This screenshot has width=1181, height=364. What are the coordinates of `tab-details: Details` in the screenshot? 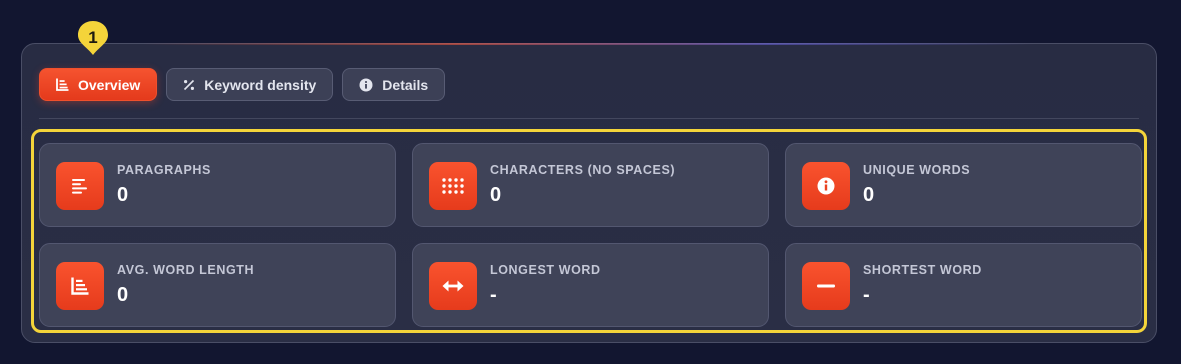 It's located at (394, 84).